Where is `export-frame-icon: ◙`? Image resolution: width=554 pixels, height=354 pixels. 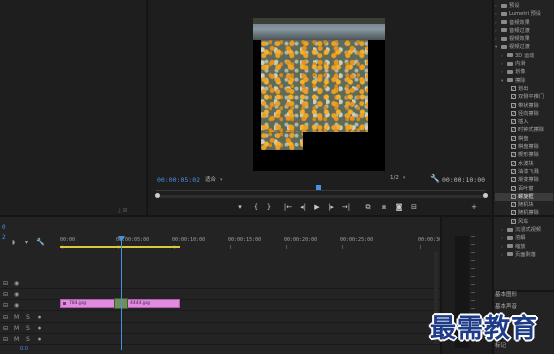 export-frame-icon: ◙ is located at coordinates (399, 207).